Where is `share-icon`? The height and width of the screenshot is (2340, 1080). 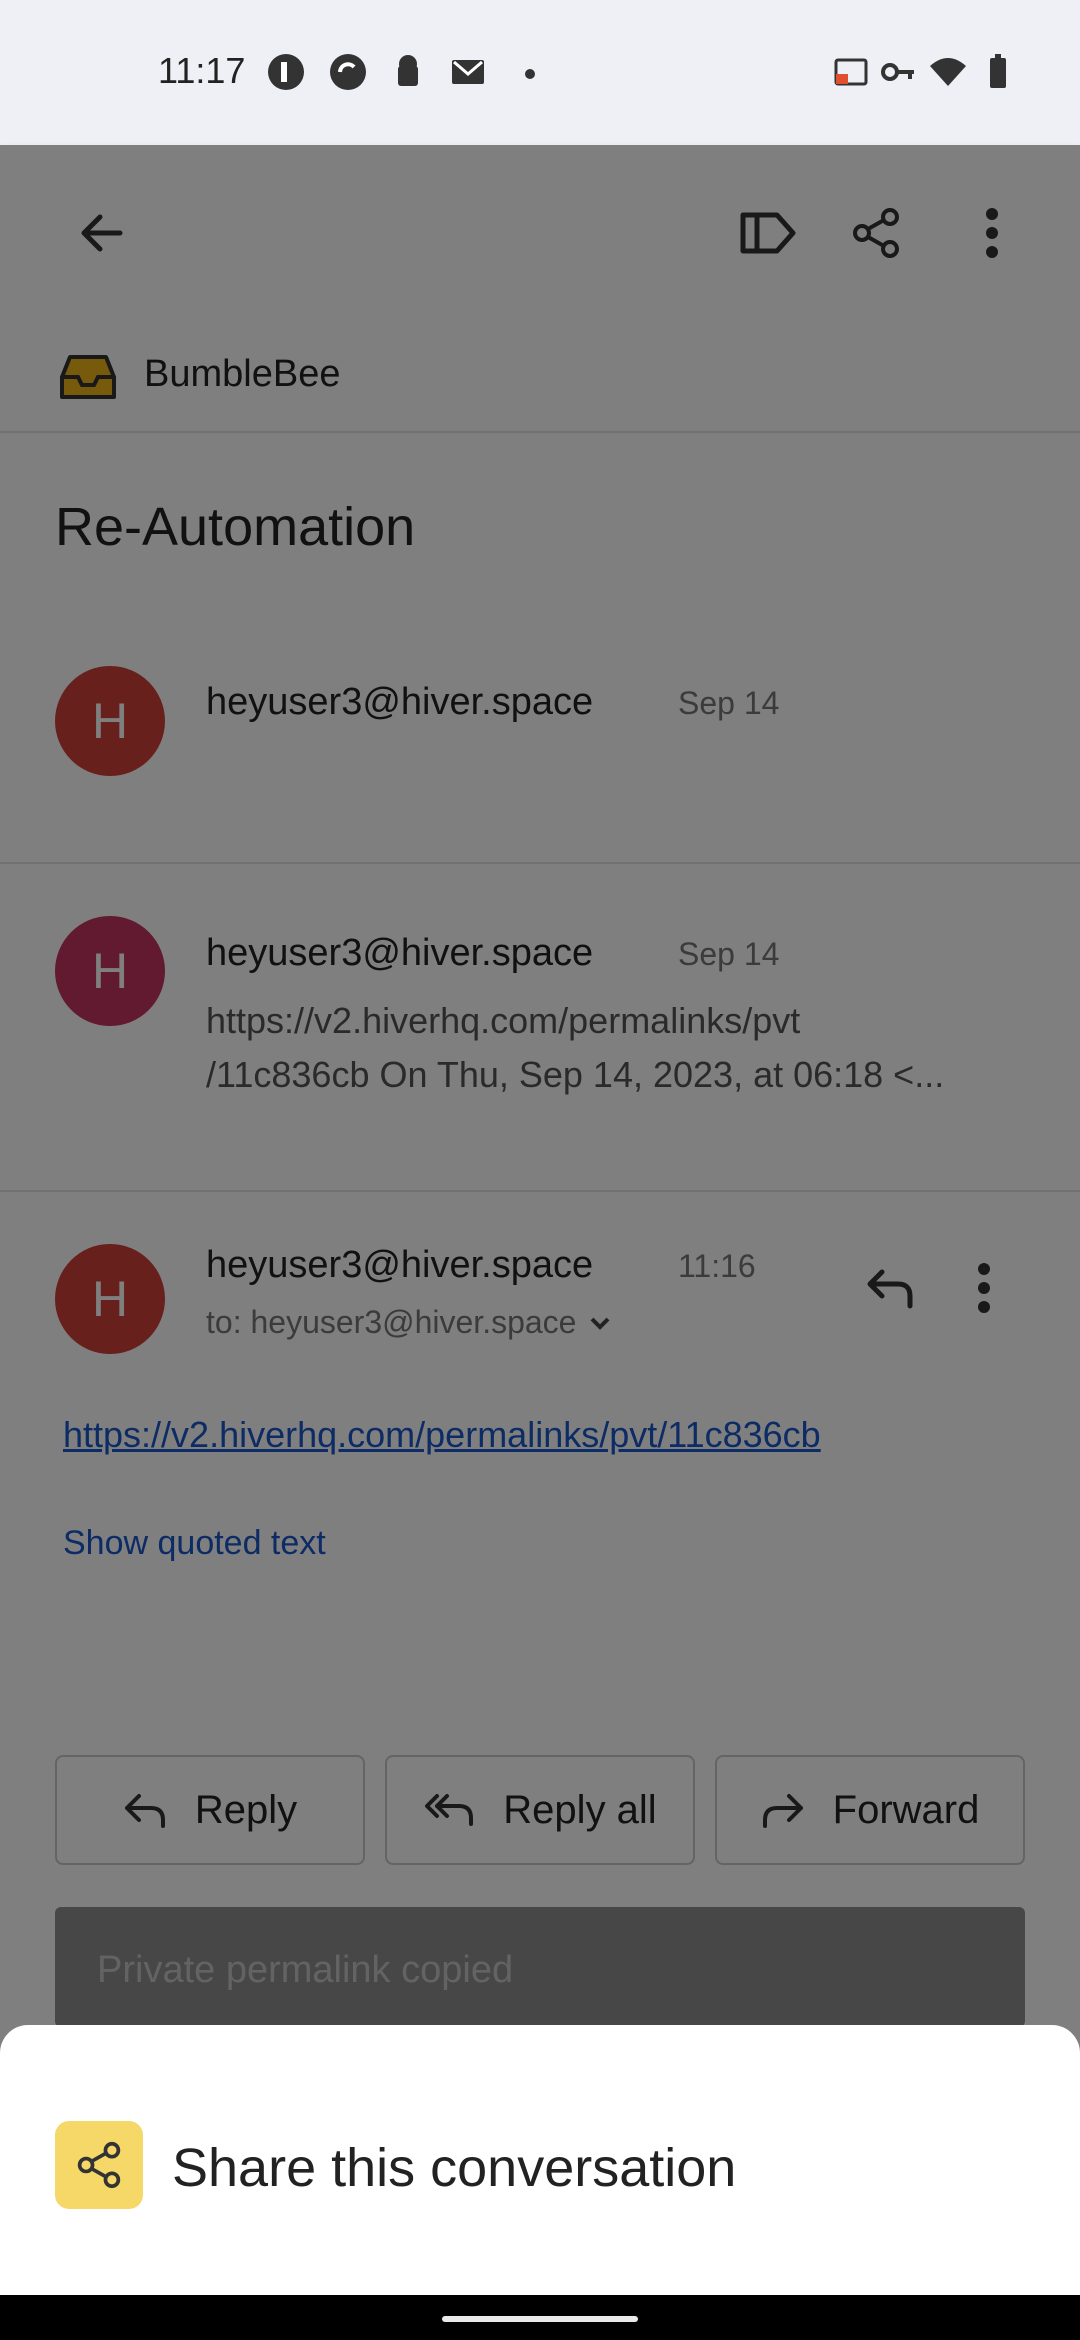
share-icon is located at coordinates (99, 2165).